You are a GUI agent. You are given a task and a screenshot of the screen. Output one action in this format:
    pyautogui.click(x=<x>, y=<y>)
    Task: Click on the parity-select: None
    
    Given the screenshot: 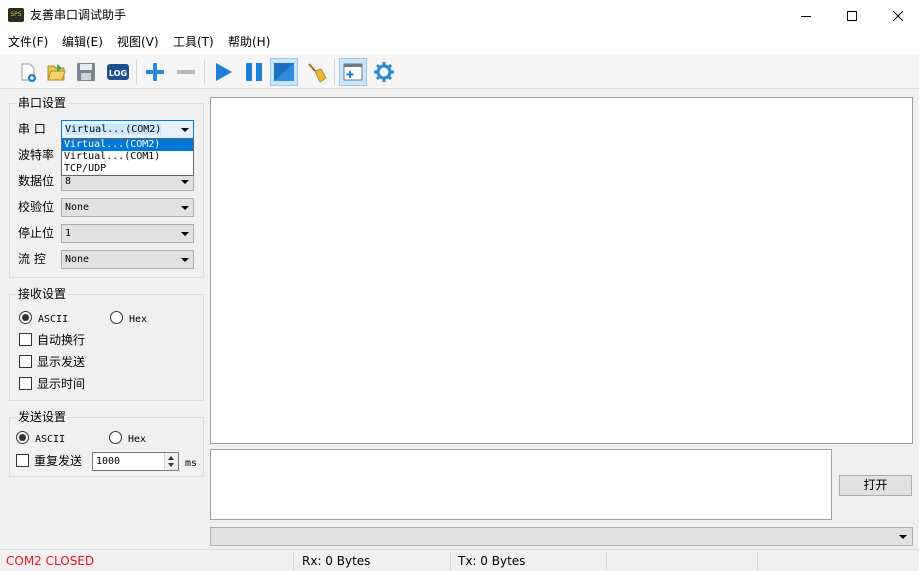 What is the action you would take?
    pyautogui.click(x=127, y=207)
    